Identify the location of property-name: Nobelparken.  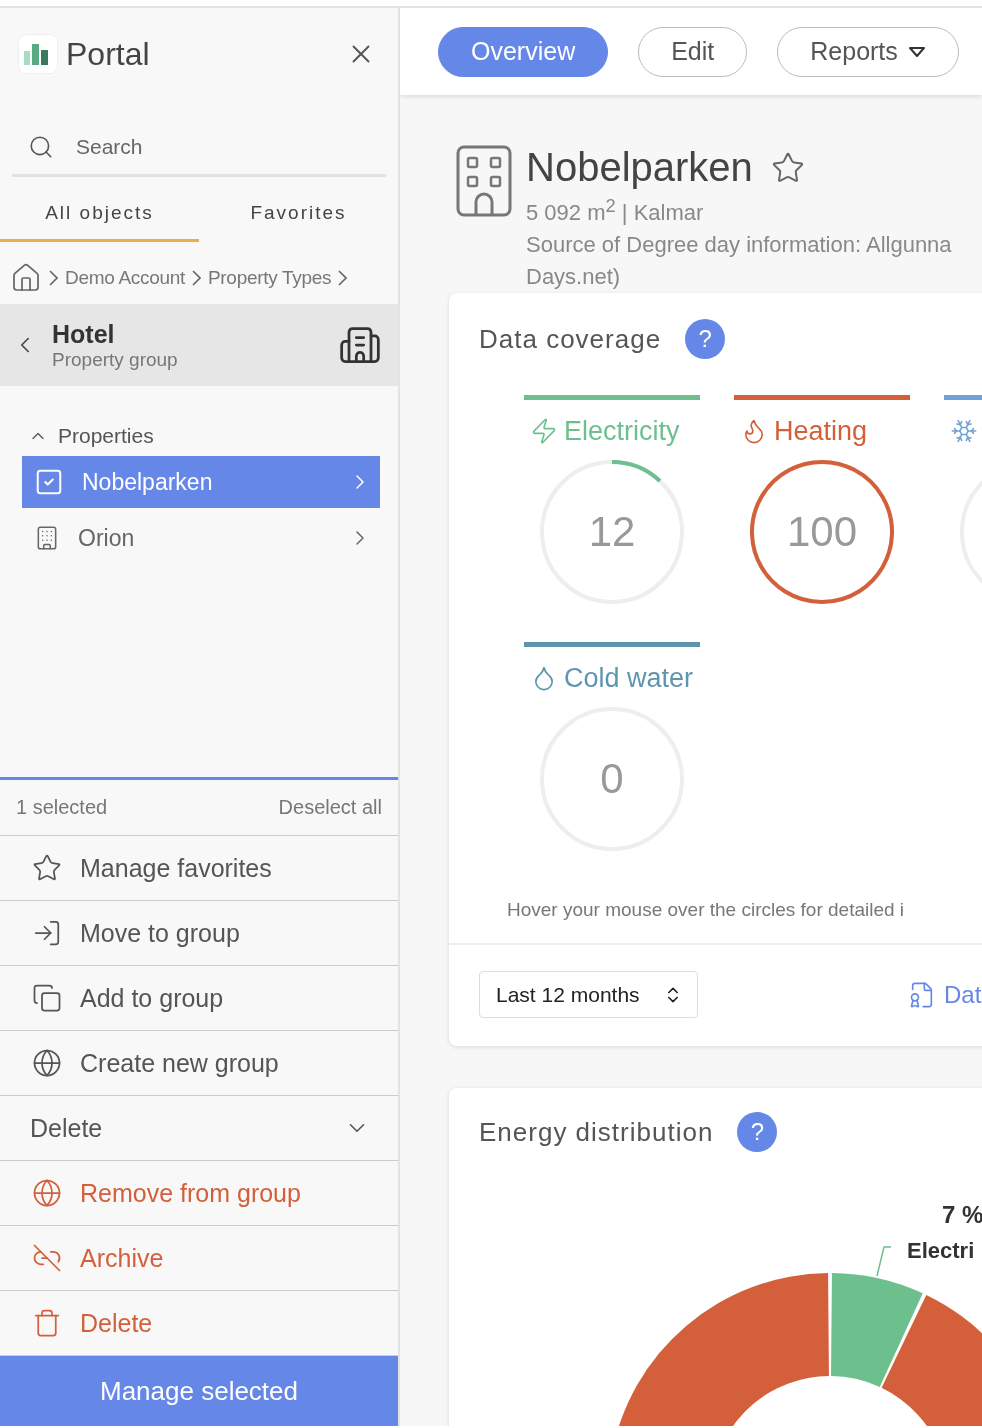
(148, 482).